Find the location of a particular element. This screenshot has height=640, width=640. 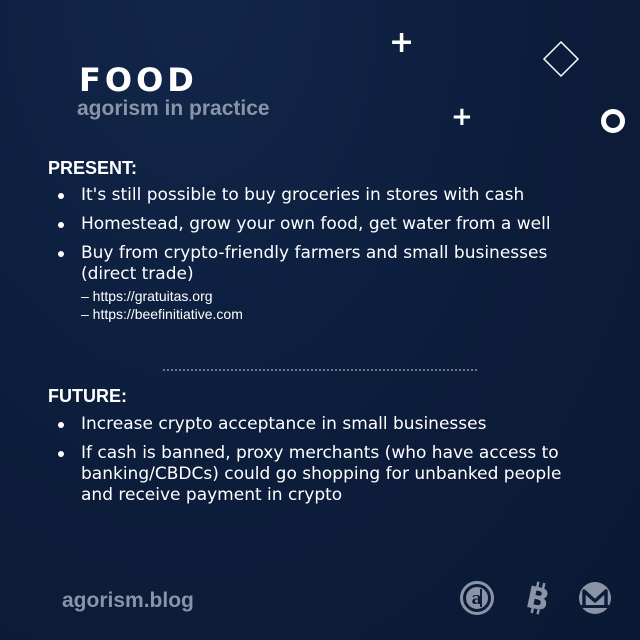

future-heading: FUTURE: is located at coordinates (87, 396).